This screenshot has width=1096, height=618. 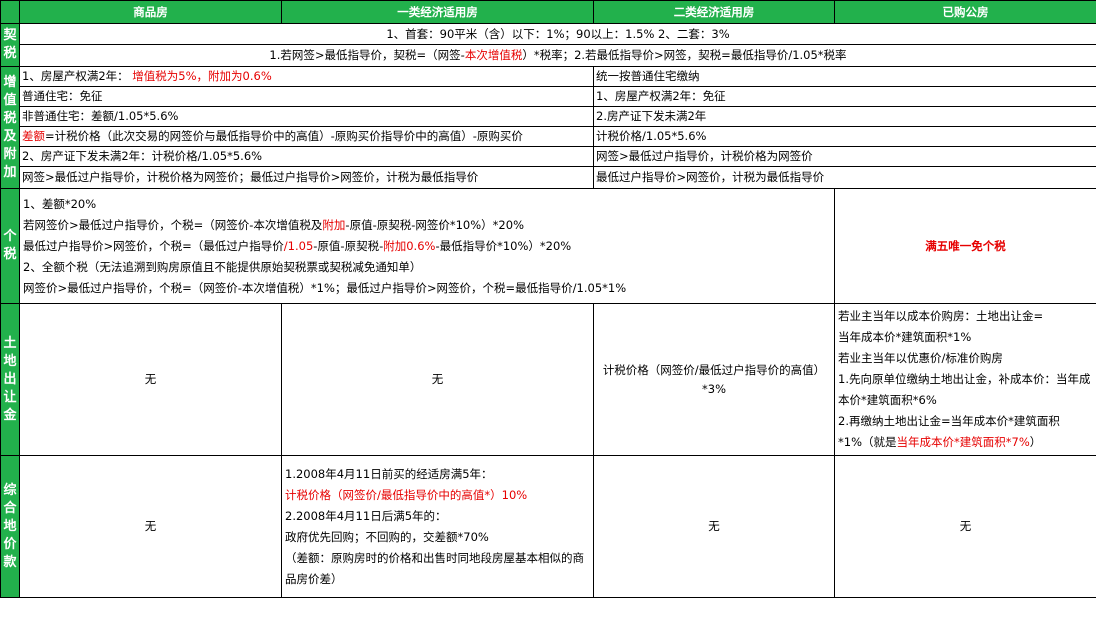 I want to click on deed-tax-formula-part1: 1.若网签>最低指导价，契税=（网签-, so click(x=367, y=55).